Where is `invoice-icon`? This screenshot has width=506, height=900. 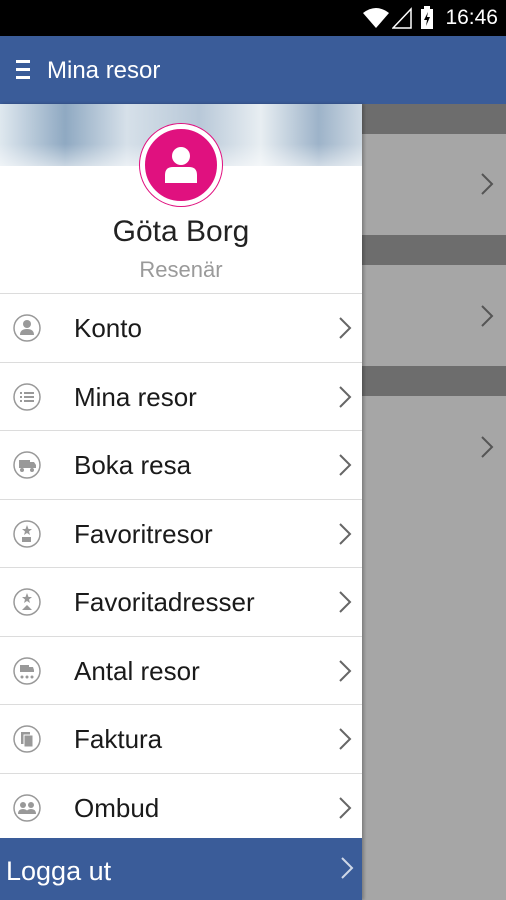 invoice-icon is located at coordinates (27, 739).